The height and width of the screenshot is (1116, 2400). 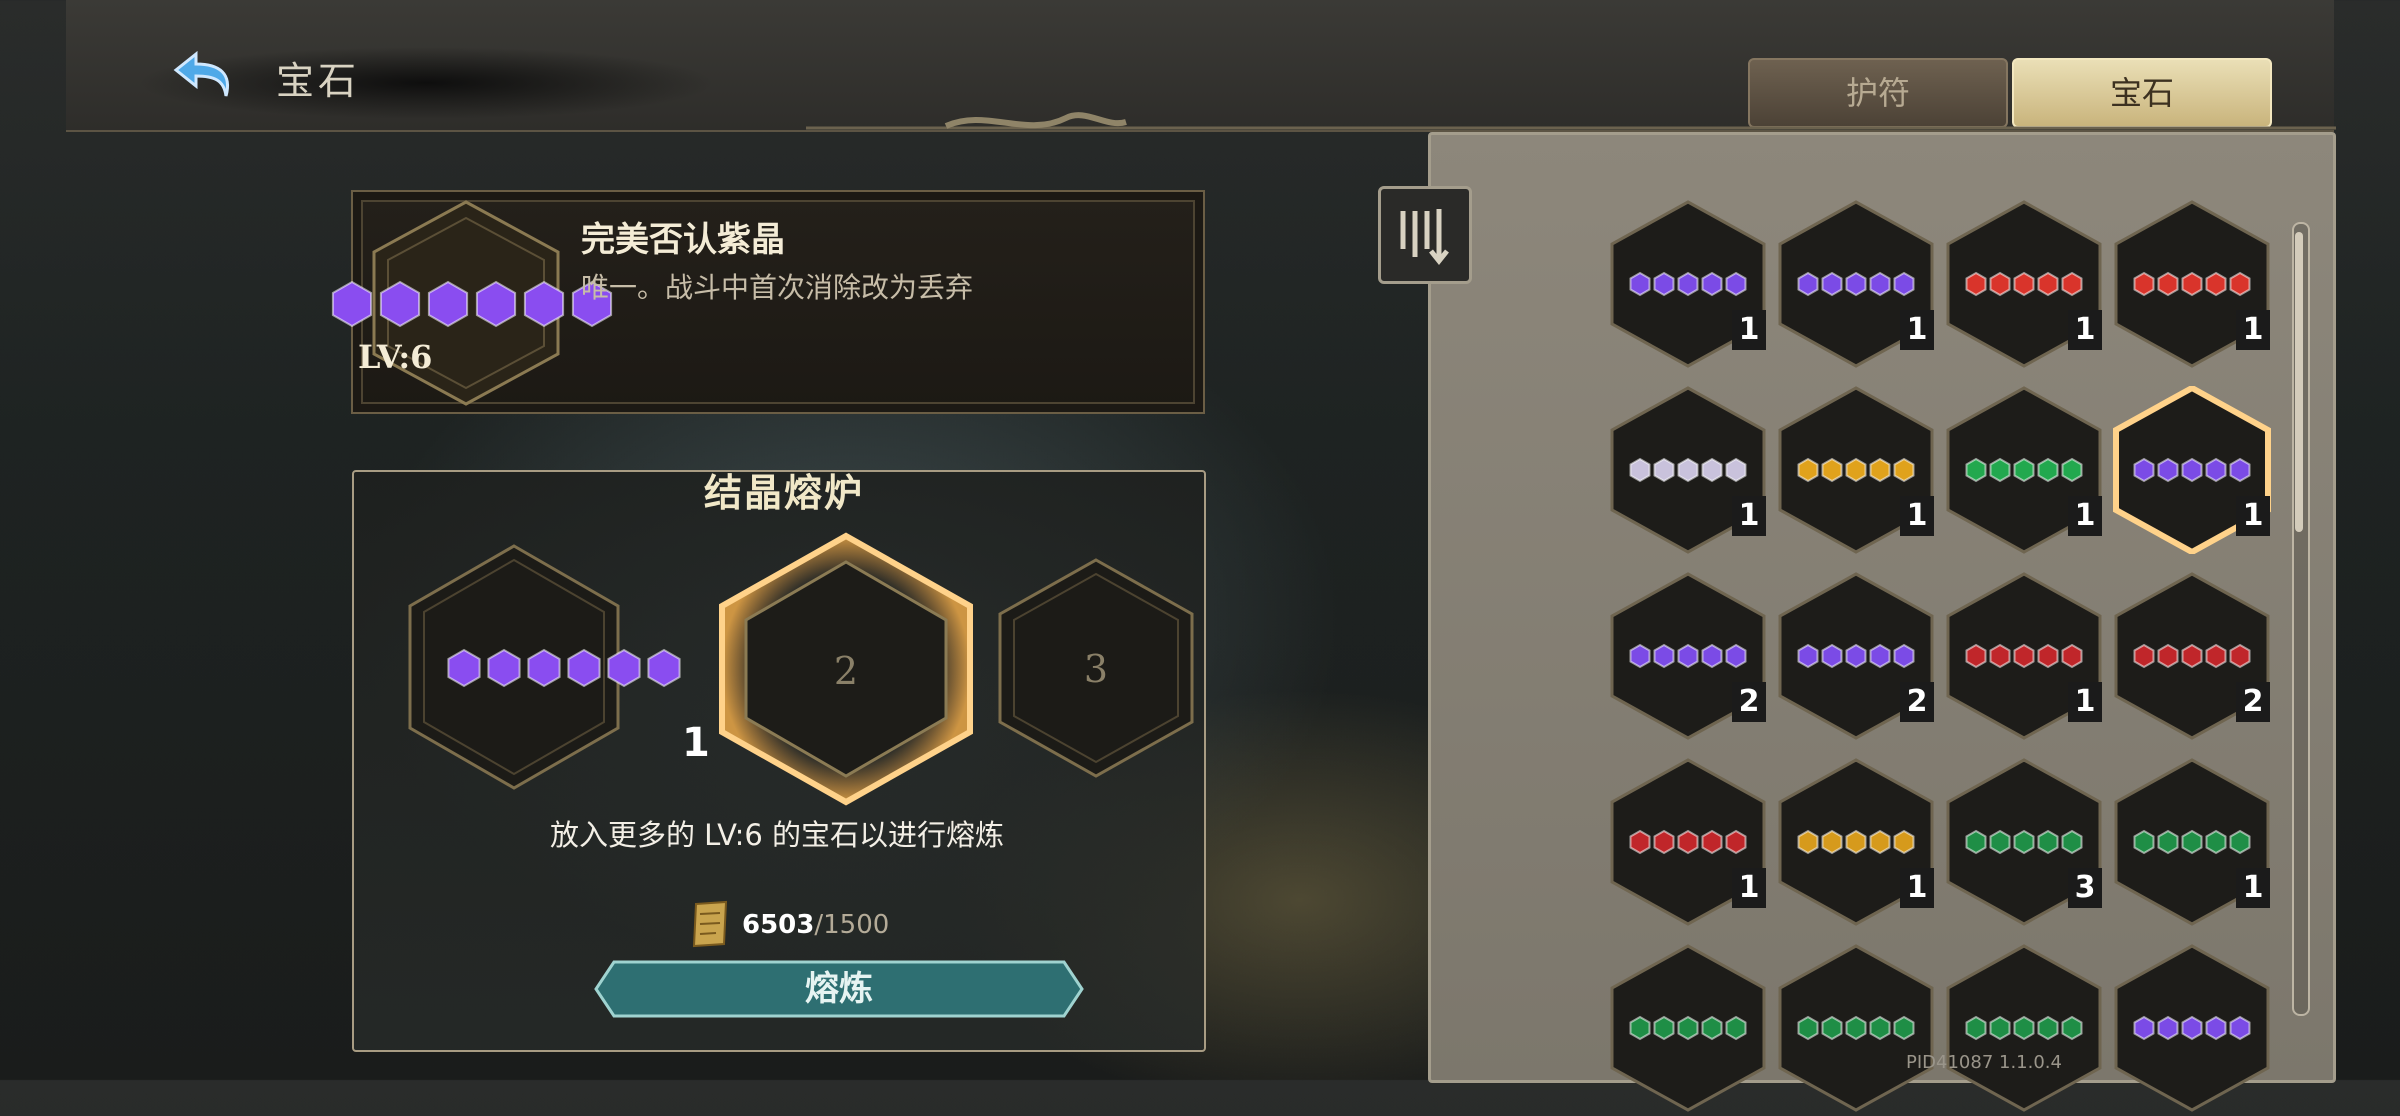 What do you see at coordinates (839, 989) in the screenshot?
I see `smelt-button` at bounding box center [839, 989].